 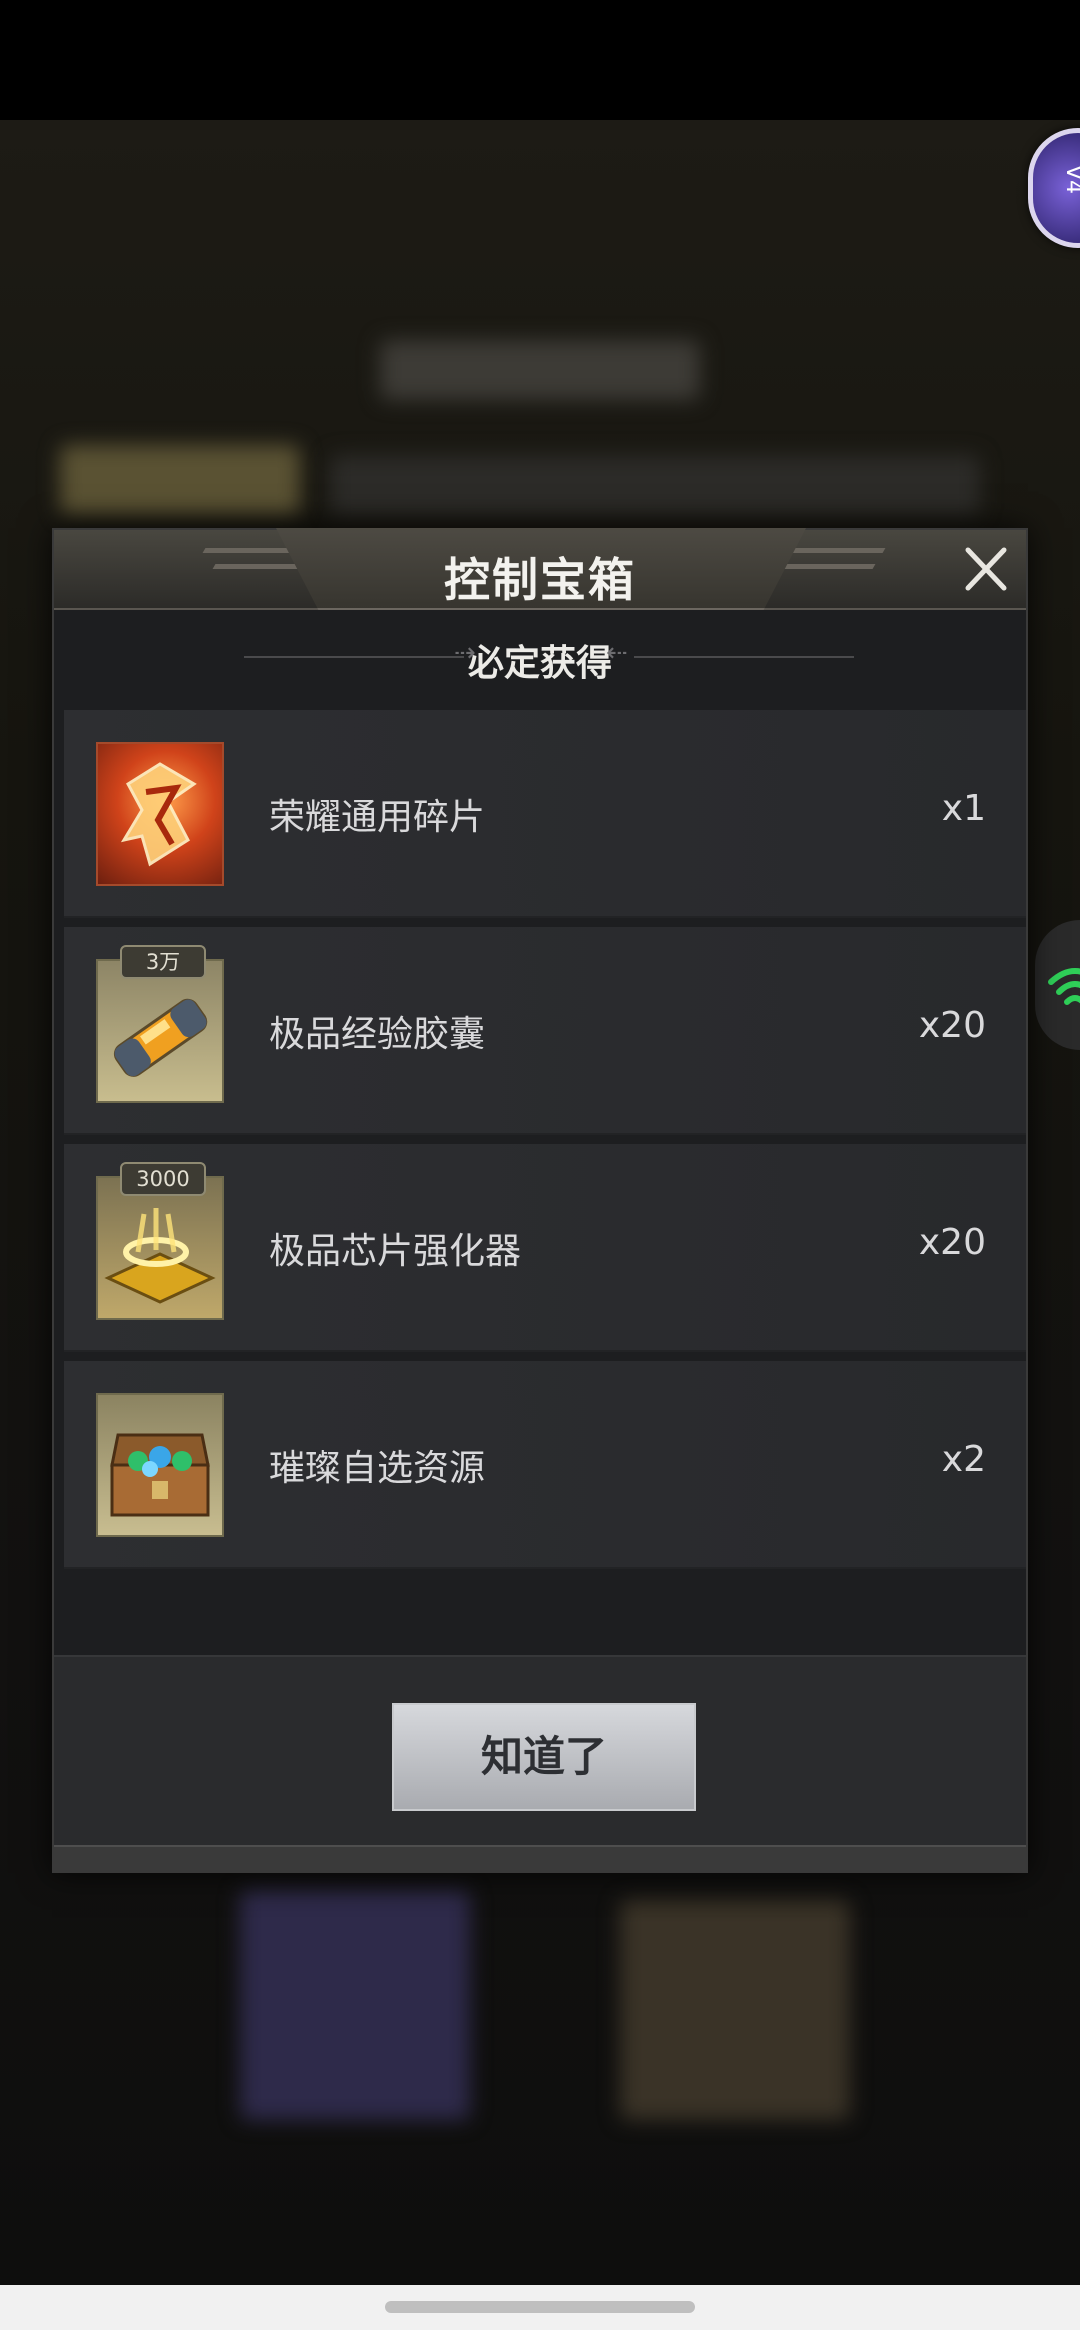 I want to click on resource-chest-icon, so click(x=160, y=1465).